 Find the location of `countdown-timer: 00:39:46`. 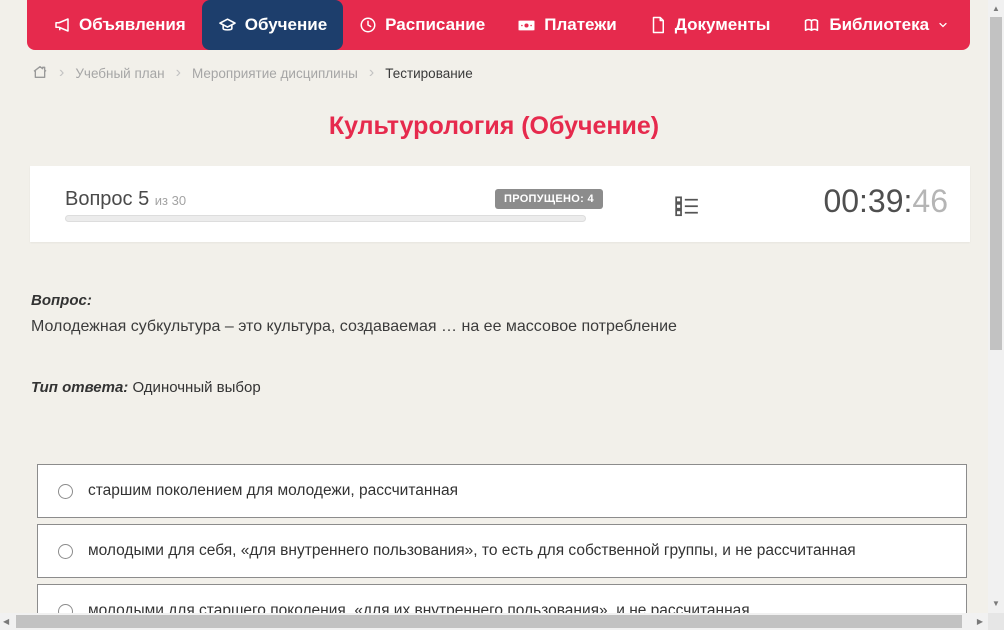

countdown-timer: 00:39:46 is located at coordinates (885, 201).